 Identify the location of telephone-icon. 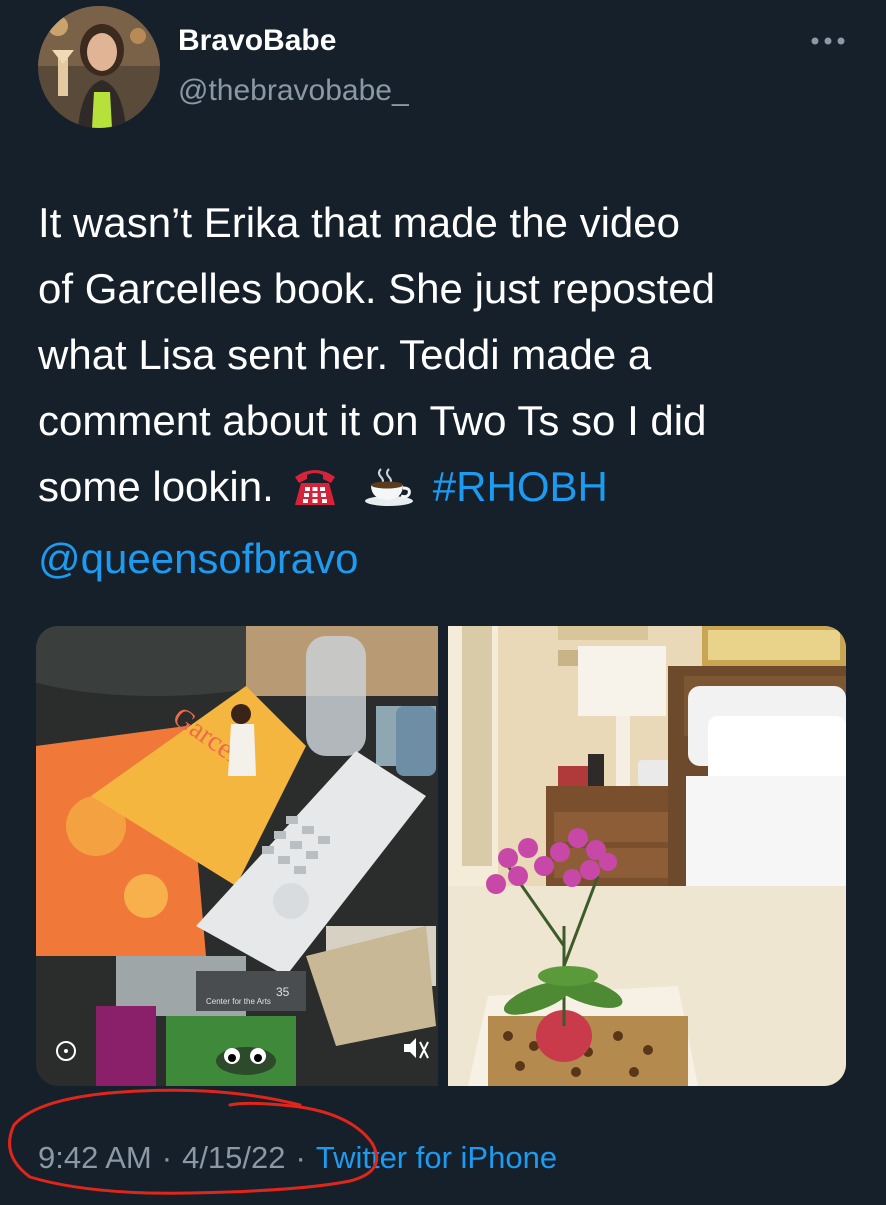
(315, 493).